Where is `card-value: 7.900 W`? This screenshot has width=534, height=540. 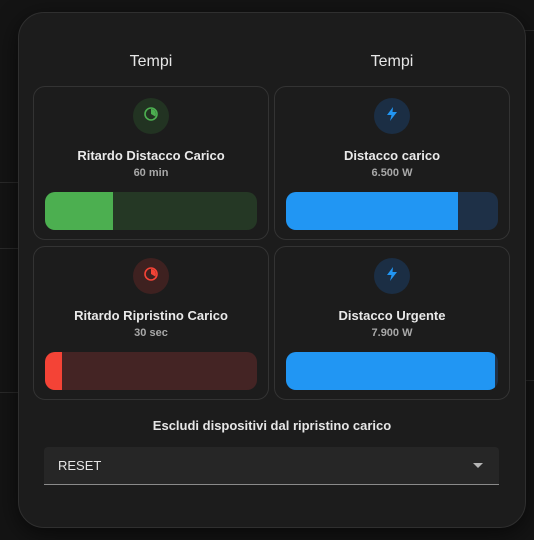
card-value: 7.900 W is located at coordinates (392, 333).